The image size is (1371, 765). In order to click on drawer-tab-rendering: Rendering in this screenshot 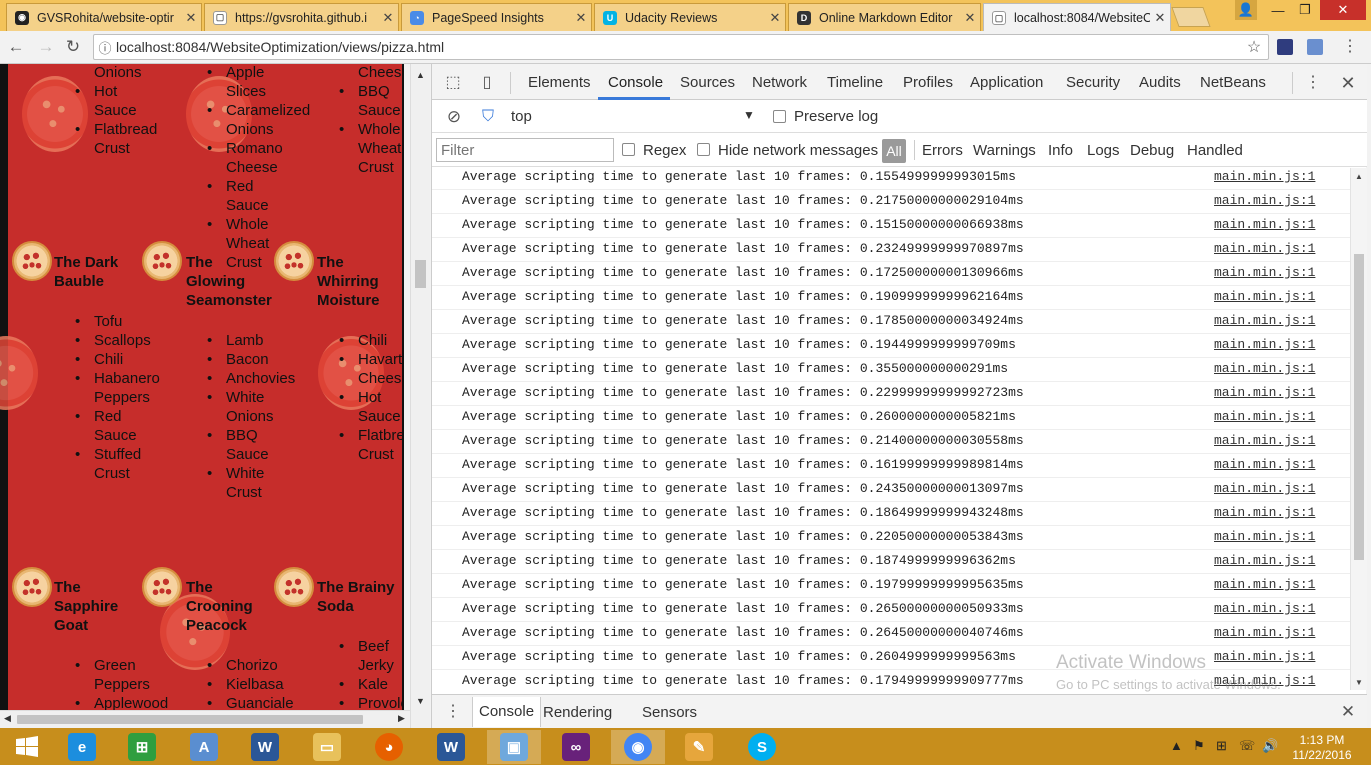, I will do `click(577, 712)`.